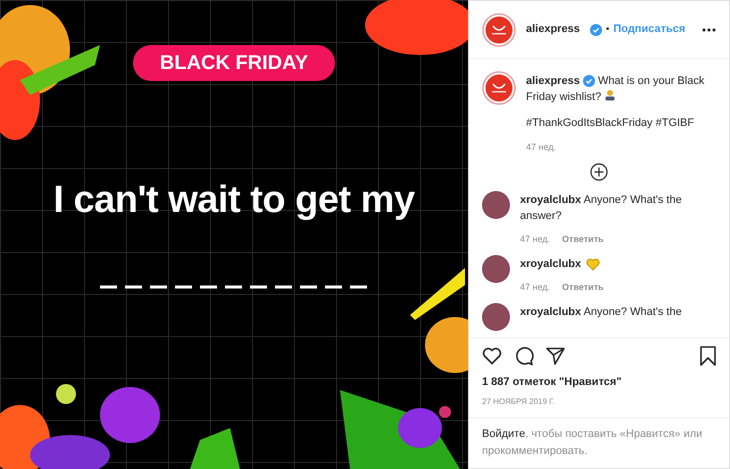 This screenshot has width=730, height=469. Describe the element at coordinates (553, 81) in the screenshot. I see `caption-username: aliexpress` at that location.